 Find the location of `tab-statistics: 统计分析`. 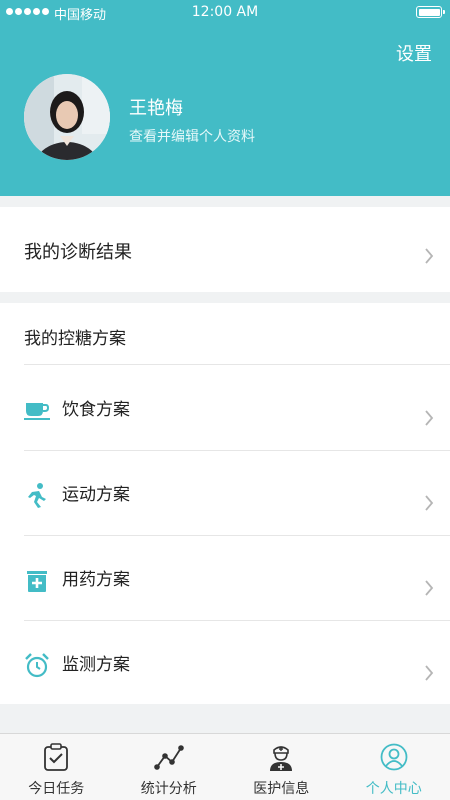

tab-statistics: 统计分析 is located at coordinates (169, 767).